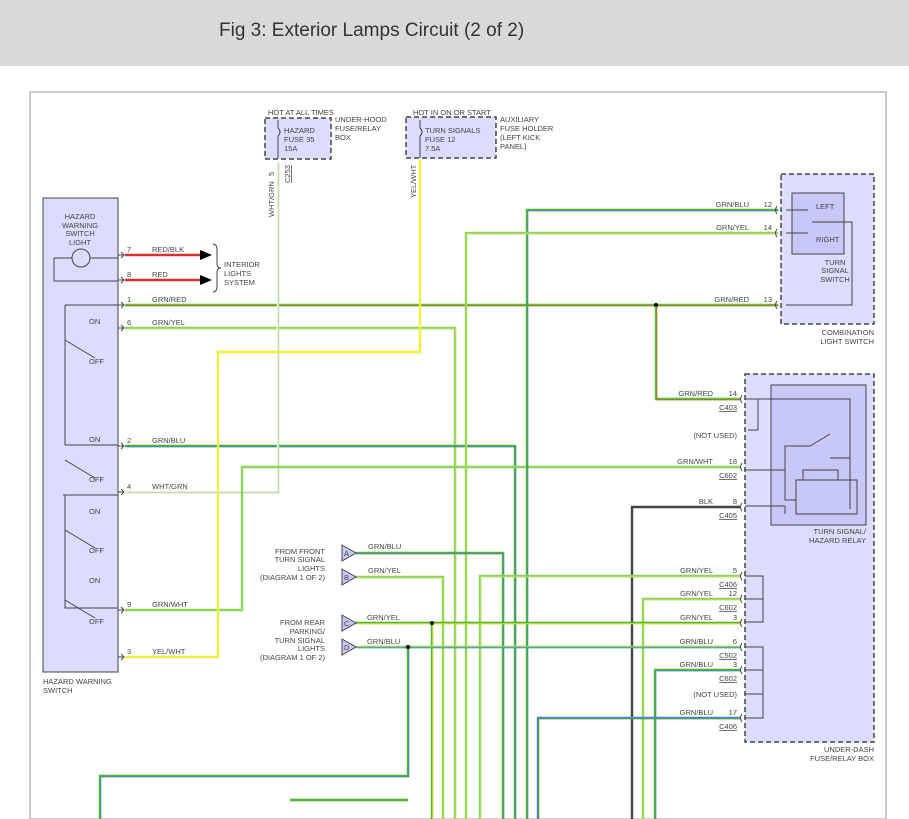 The width and height of the screenshot is (909, 819). What do you see at coordinates (80, 242) in the screenshot?
I see `svg-text: LIGHT` at bounding box center [80, 242].